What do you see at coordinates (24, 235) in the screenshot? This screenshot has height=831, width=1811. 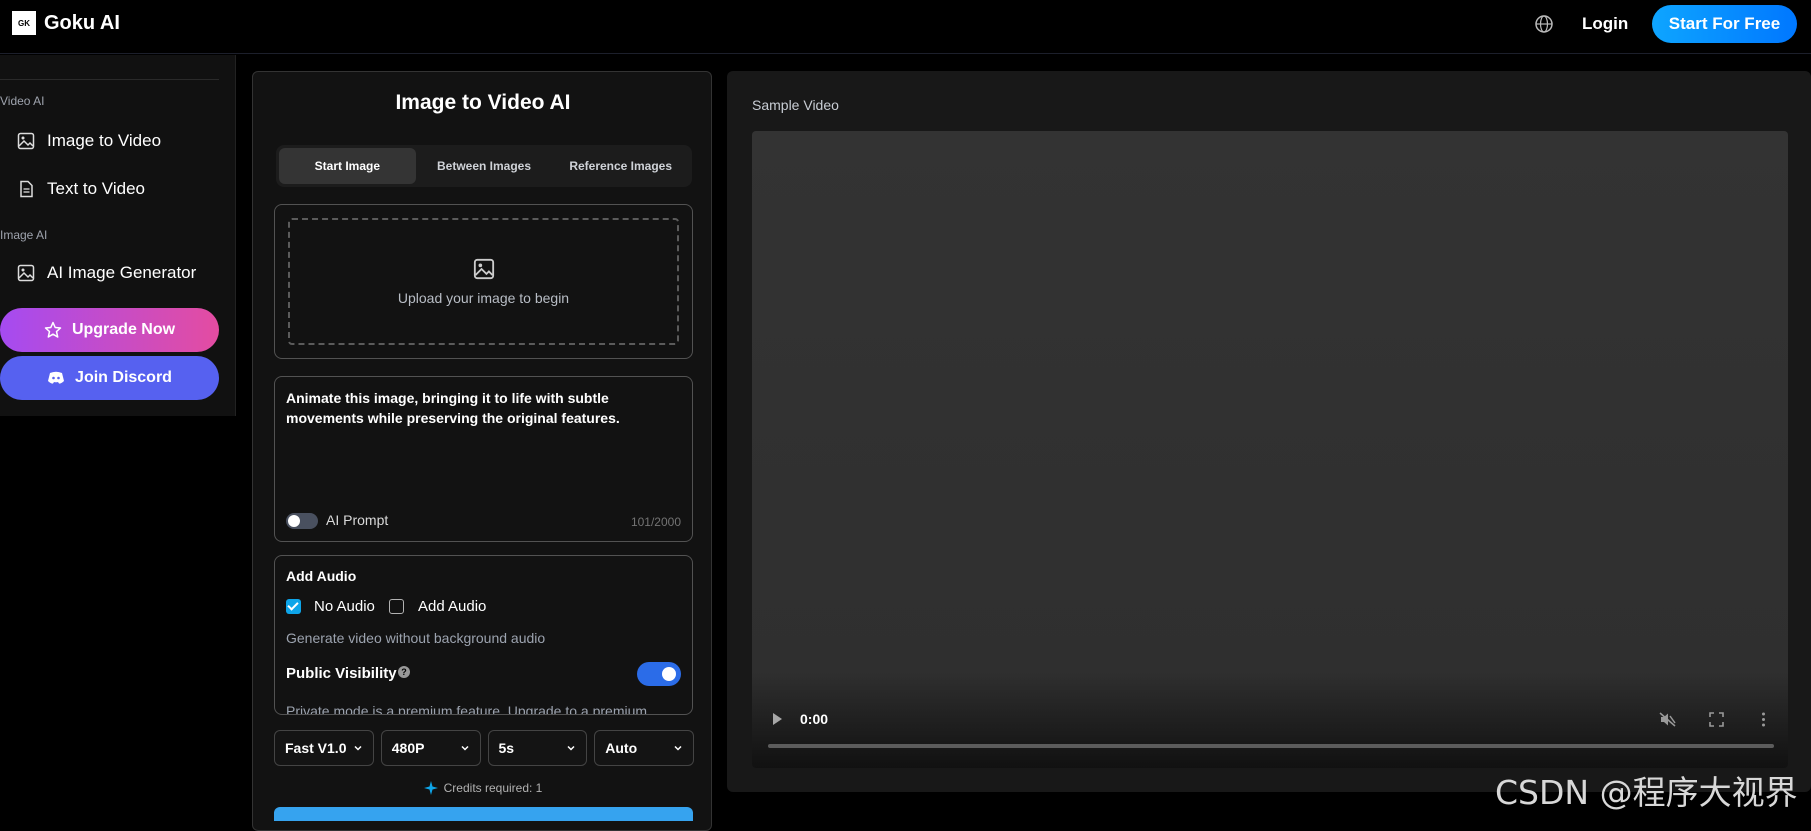 I see `sidebar-heading-image: Image AI` at bounding box center [24, 235].